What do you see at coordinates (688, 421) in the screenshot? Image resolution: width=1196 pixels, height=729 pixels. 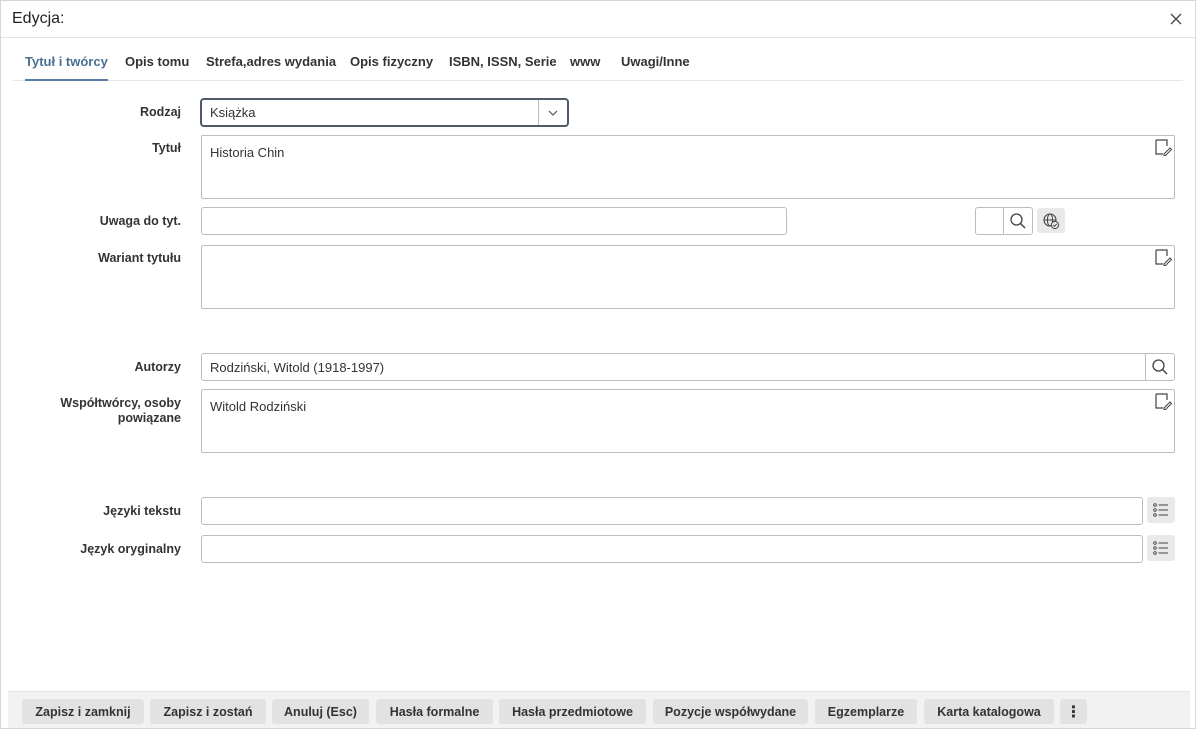 I see `wspoltworcy-field: Witold Rodziński` at bounding box center [688, 421].